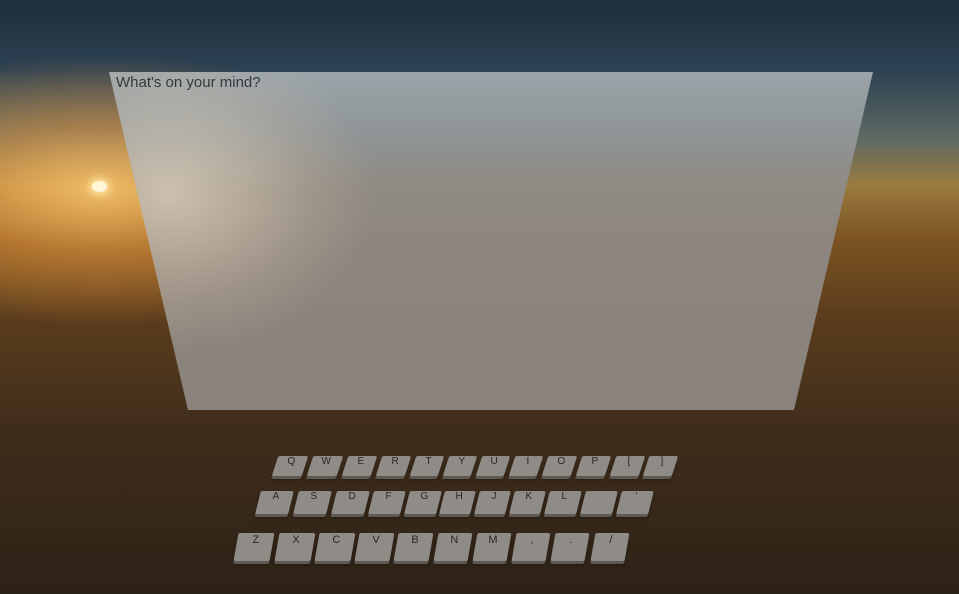 Image resolution: width=959 pixels, height=594 pixels. I want to click on sun-glow, so click(99, 186).